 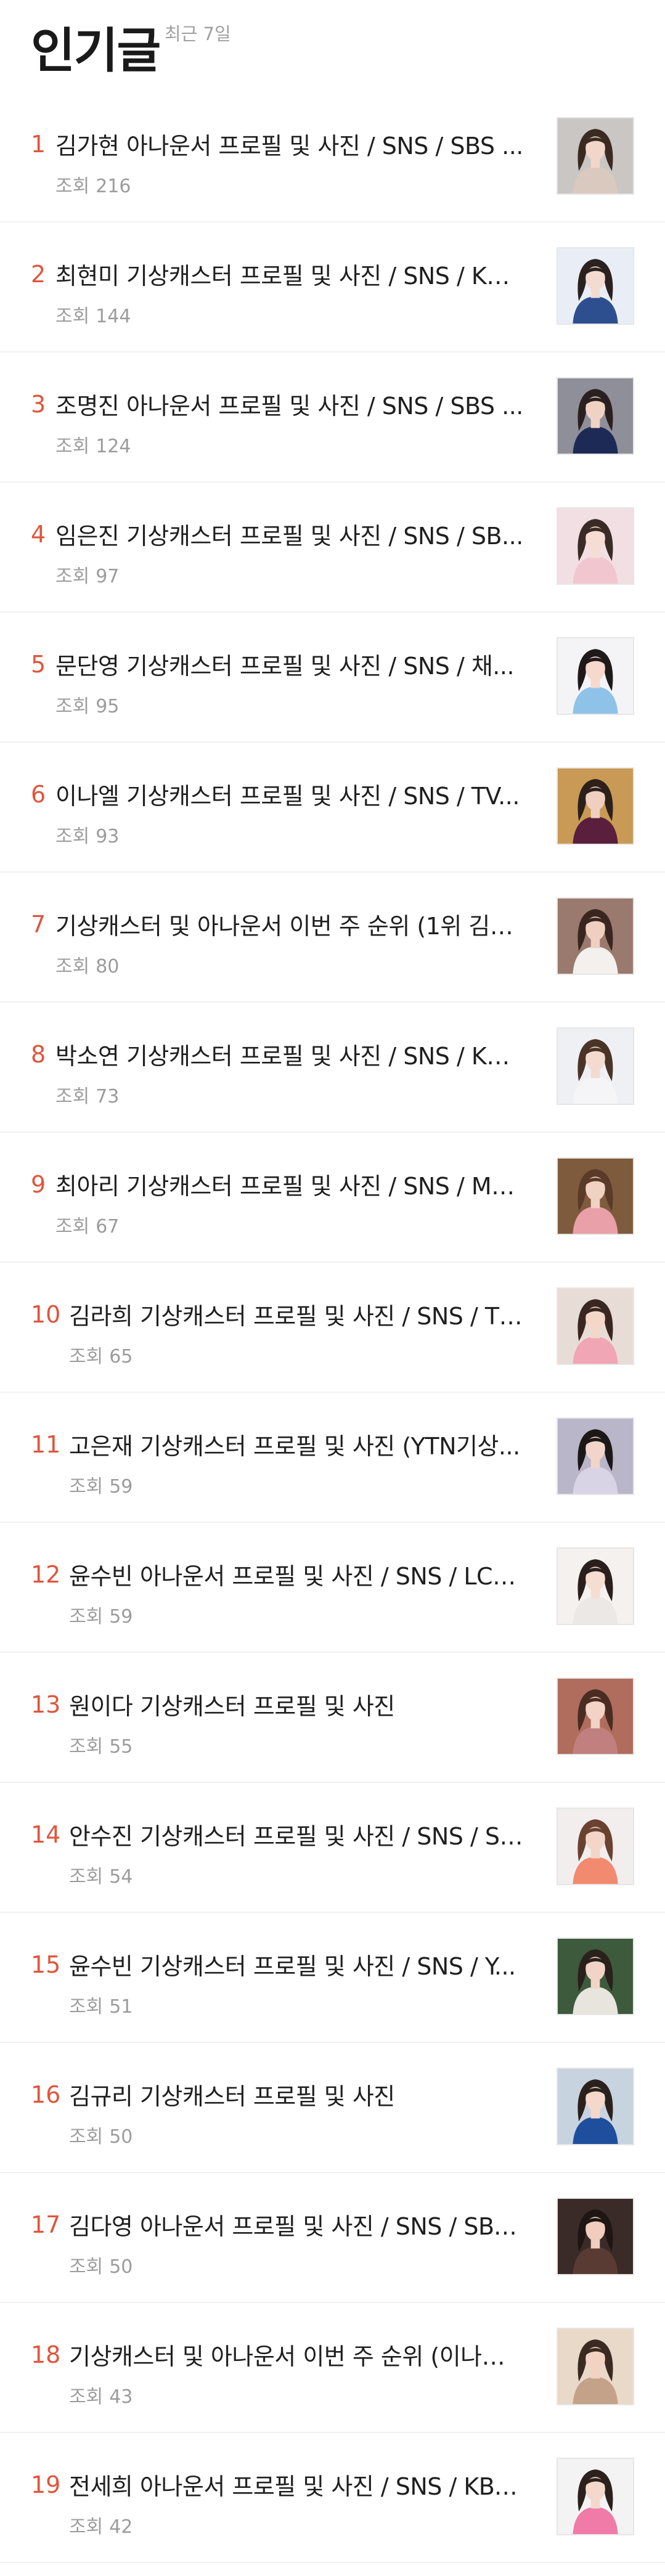 What do you see at coordinates (38, 145) in the screenshot?
I see `post-rank: 1` at bounding box center [38, 145].